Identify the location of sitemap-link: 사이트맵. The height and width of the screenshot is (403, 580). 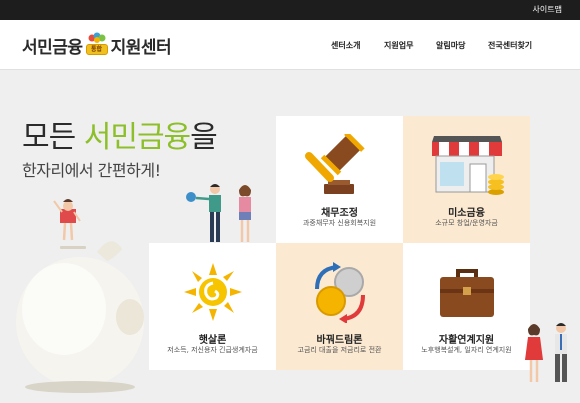
(547, 9).